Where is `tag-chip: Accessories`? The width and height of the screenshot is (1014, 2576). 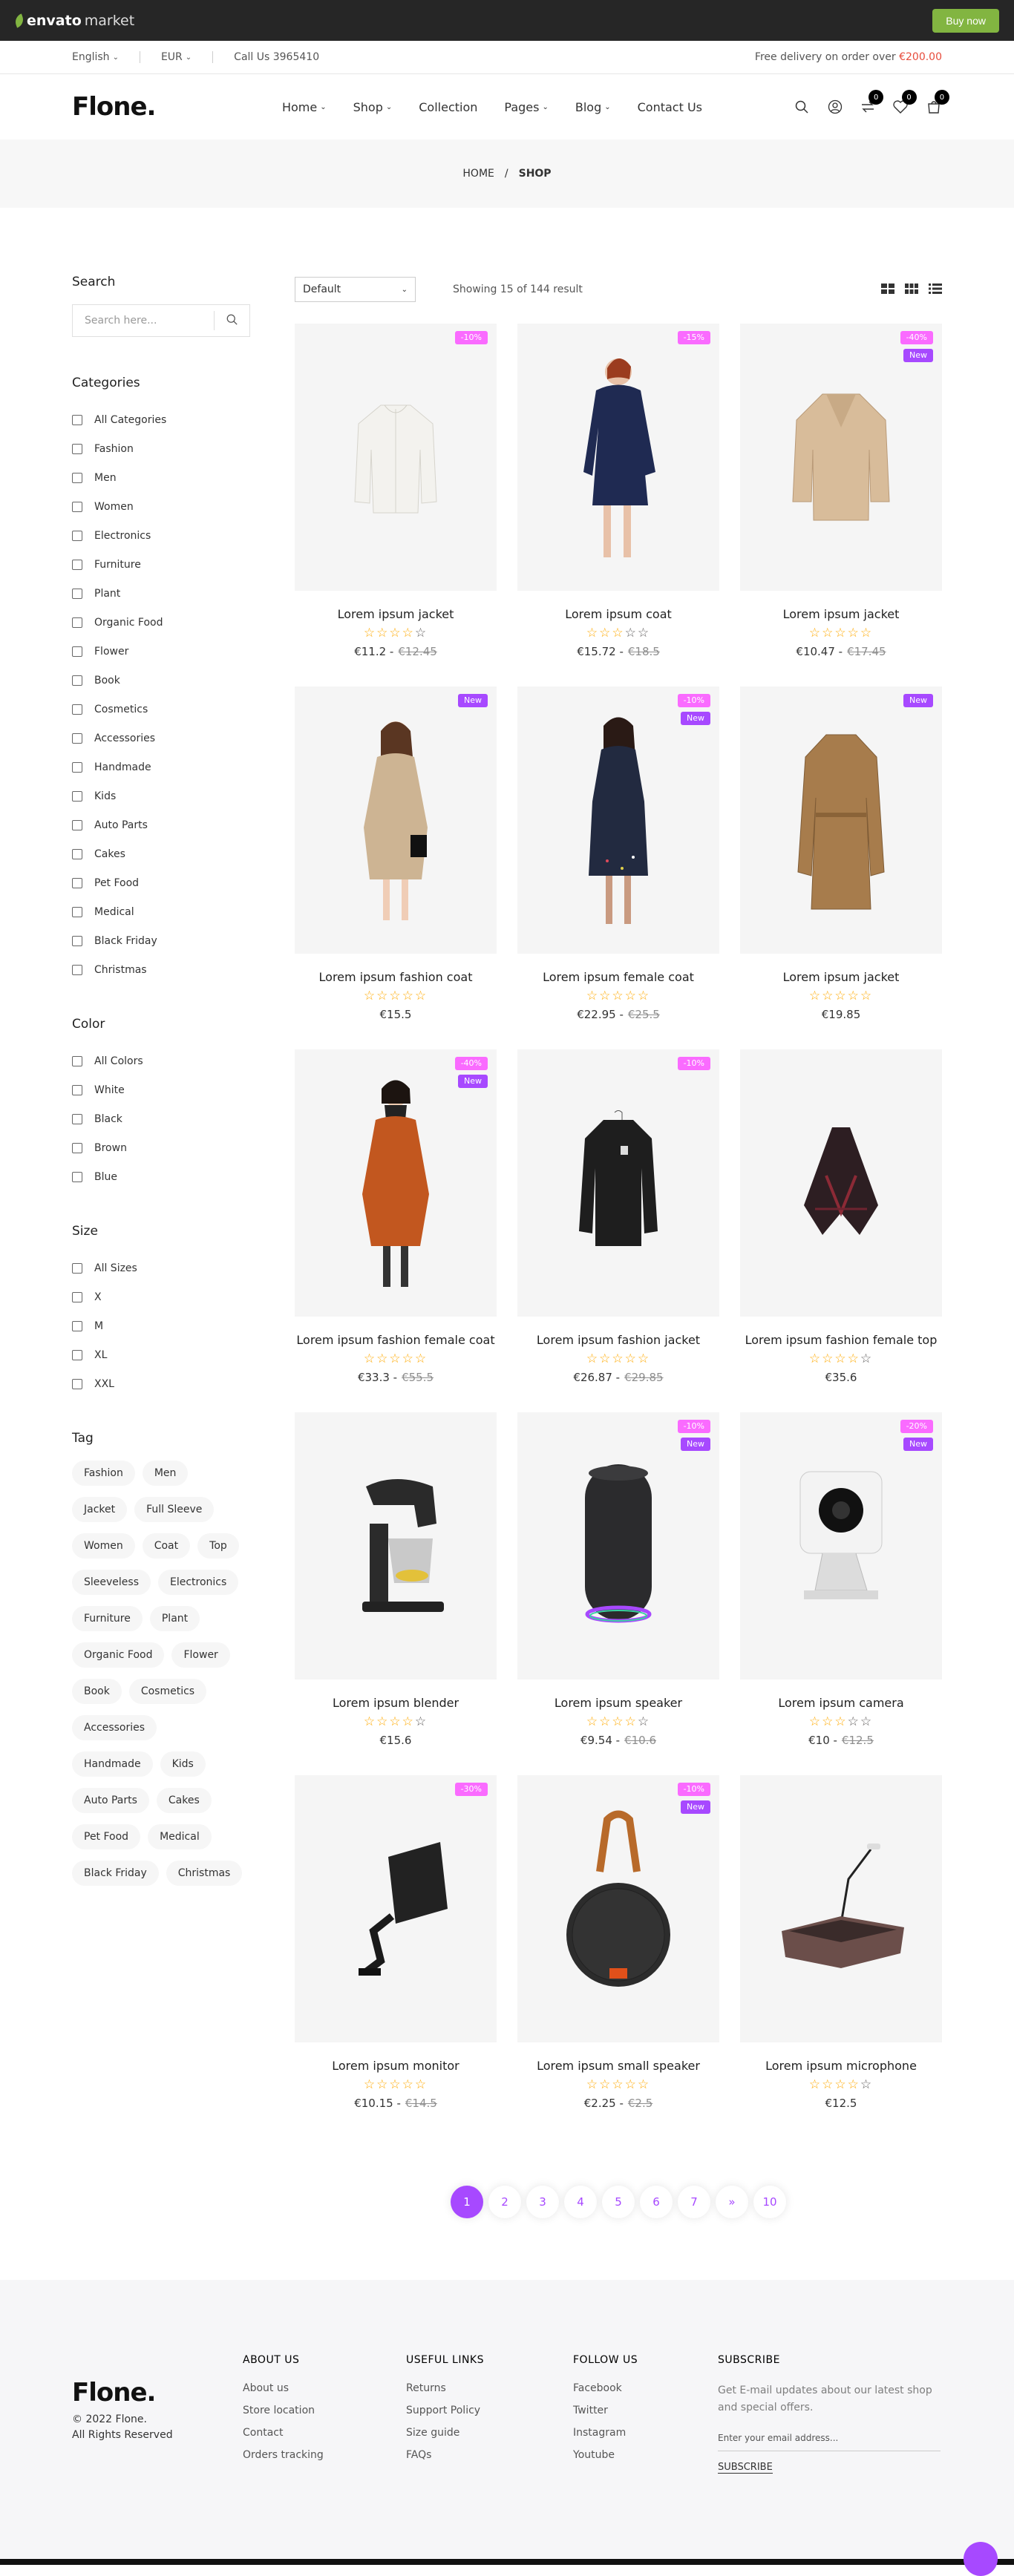 tag-chip: Accessories is located at coordinates (114, 1727).